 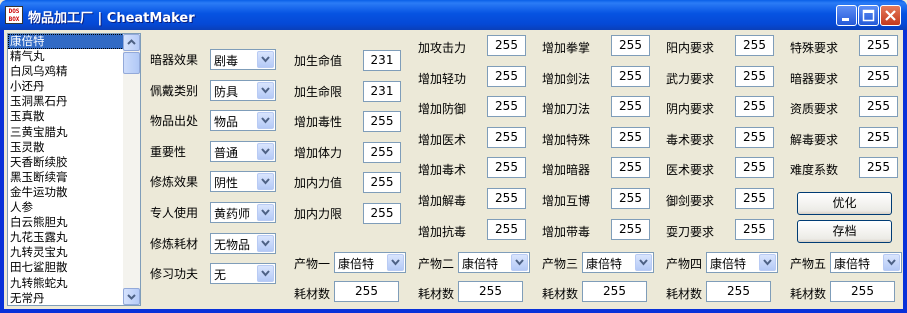 I want to click on product-cost-input-2: 255, so click(x=614, y=291).